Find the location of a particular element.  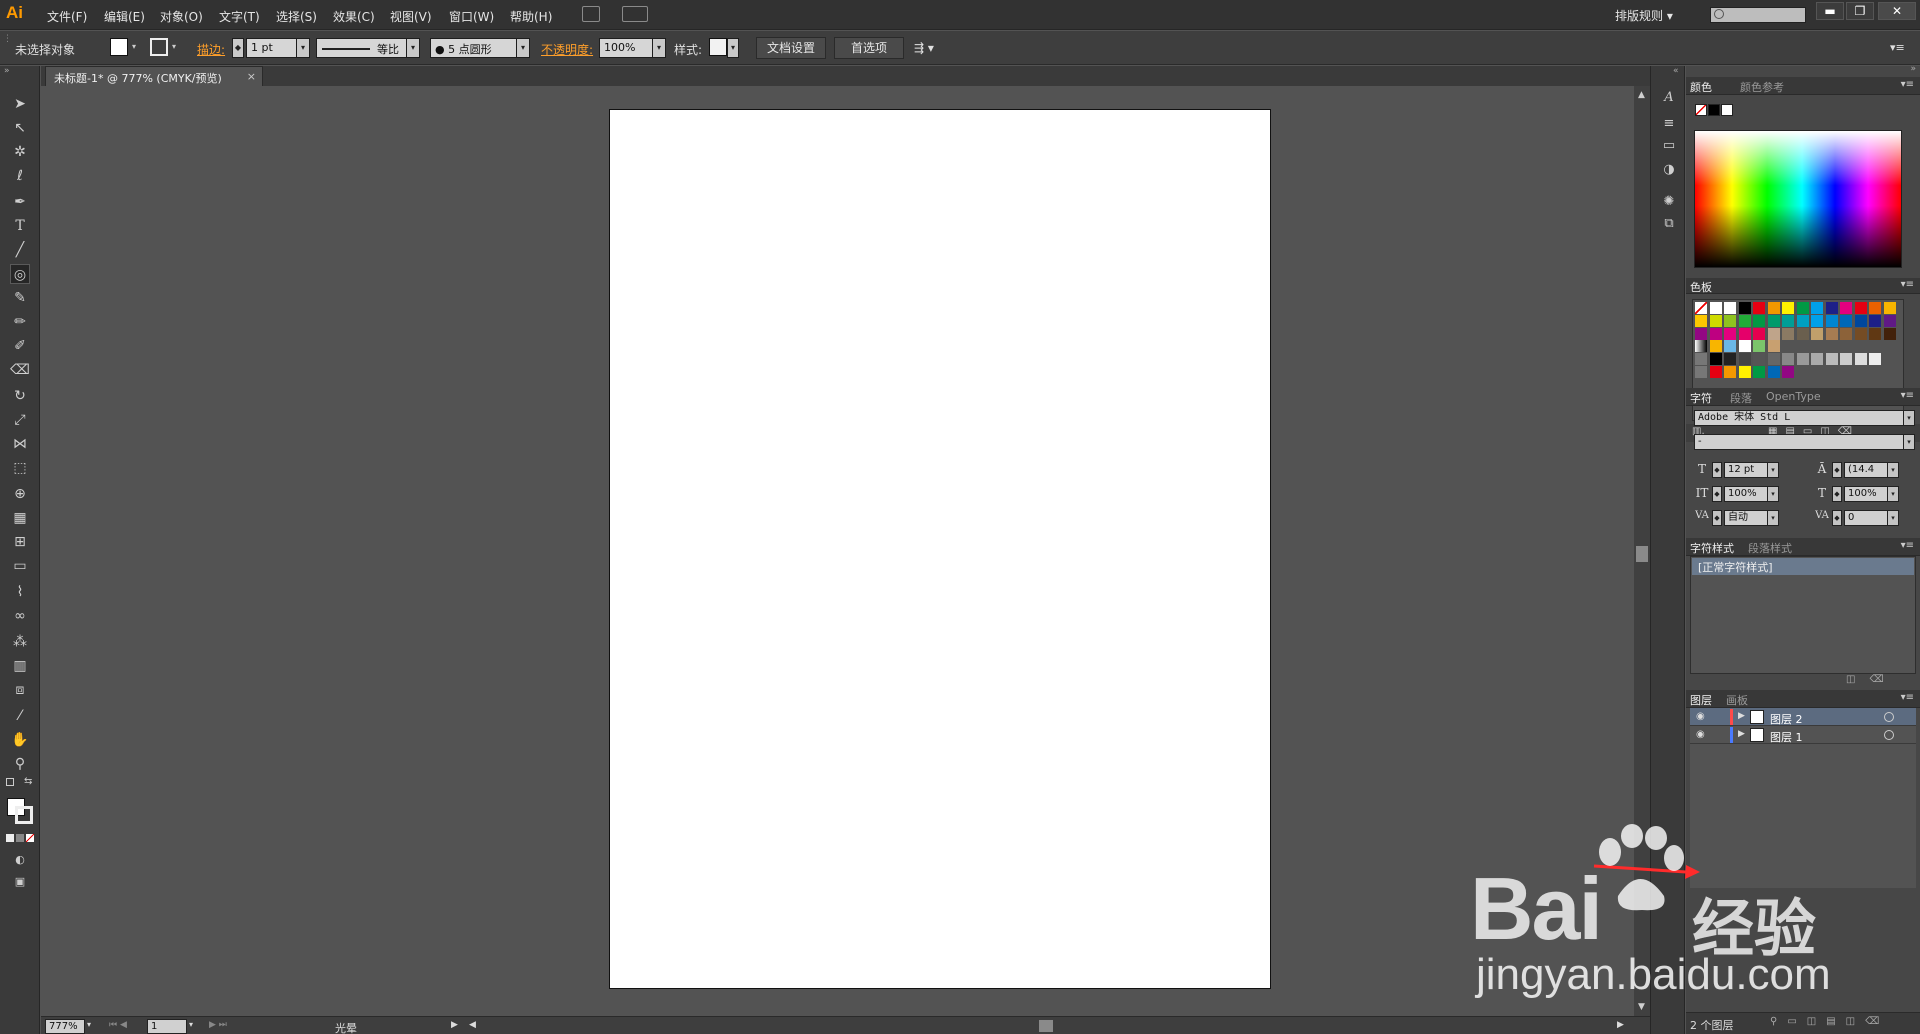

menu-type: 文字(T) is located at coordinates (239, 16).